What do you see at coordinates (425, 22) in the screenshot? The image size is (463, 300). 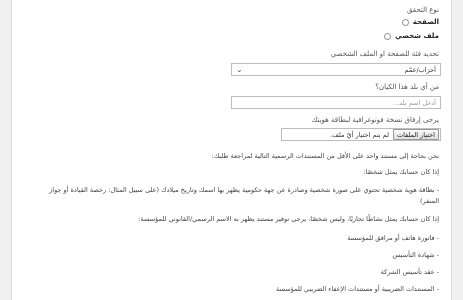 I see `radio-option-page-label: الصفحة` at bounding box center [425, 22].